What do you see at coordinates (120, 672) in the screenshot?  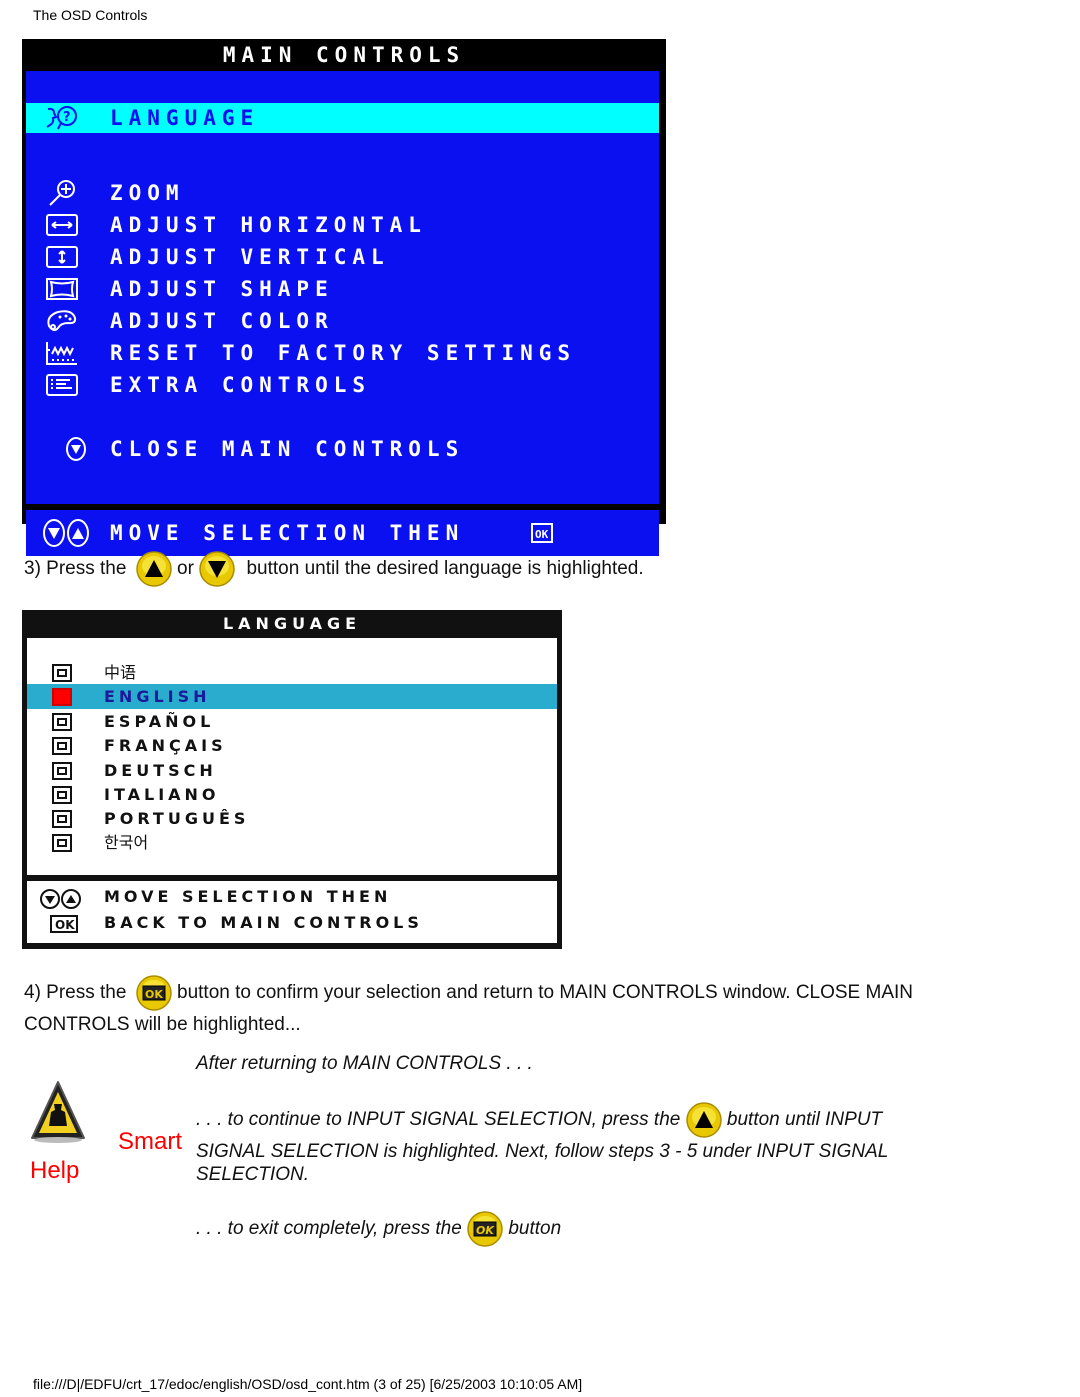 I see `language-label: 中语` at bounding box center [120, 672].